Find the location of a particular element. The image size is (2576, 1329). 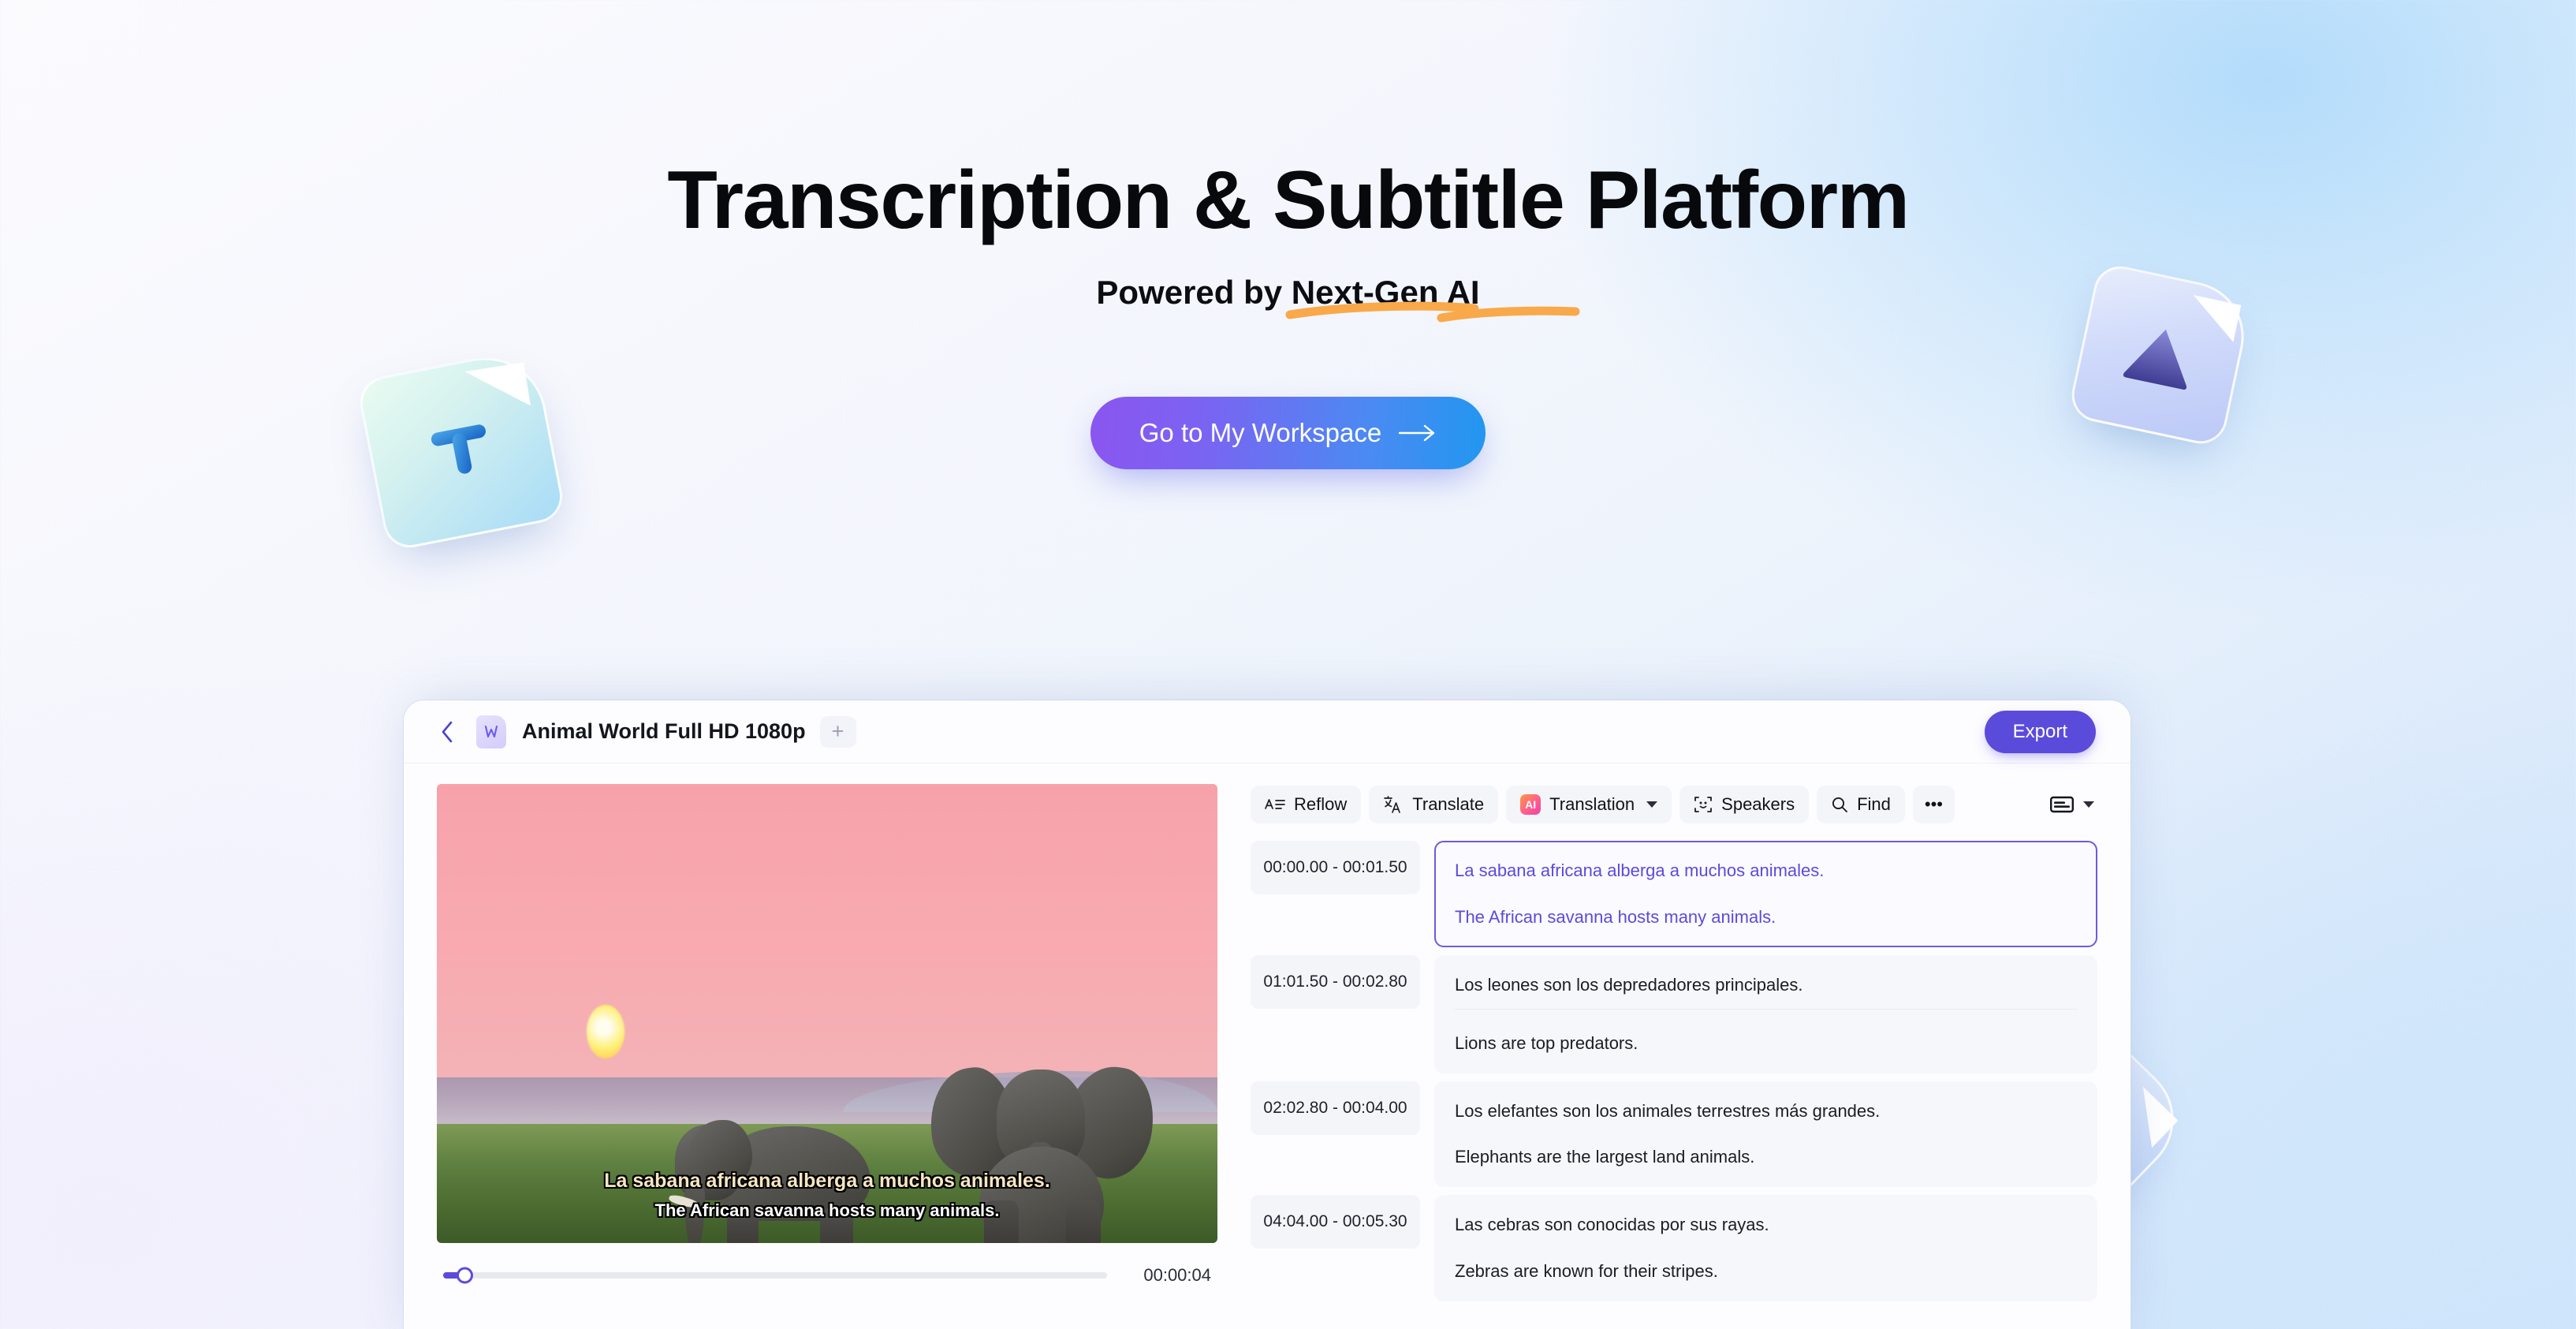

more-options-button: ••• is located at coordinates (1933, 804).